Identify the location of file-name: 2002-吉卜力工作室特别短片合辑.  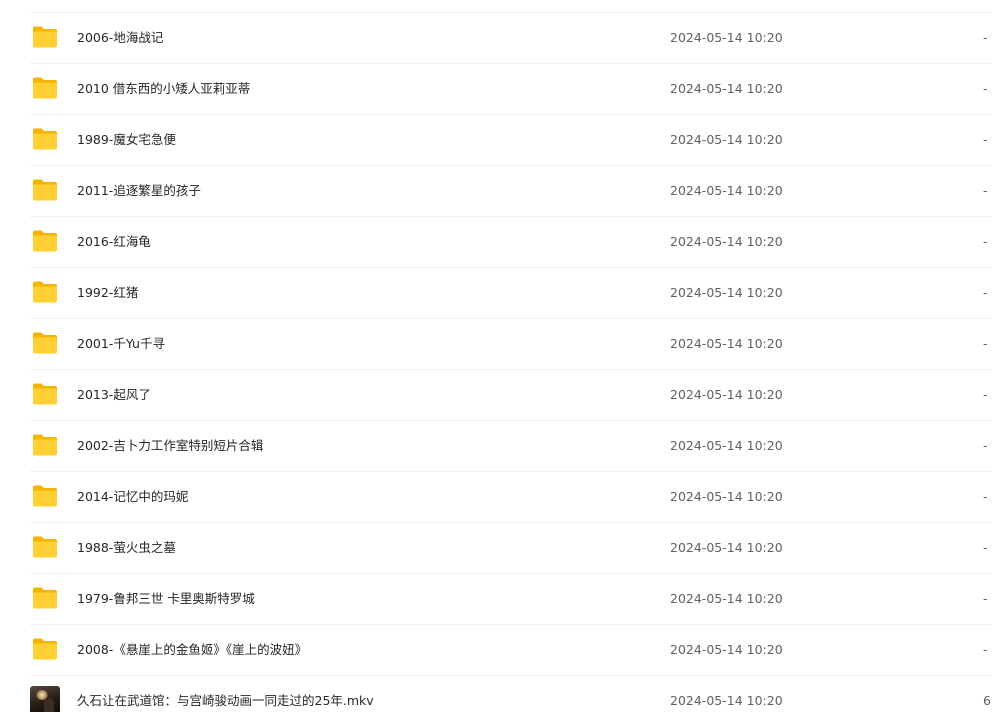
(170, 446).